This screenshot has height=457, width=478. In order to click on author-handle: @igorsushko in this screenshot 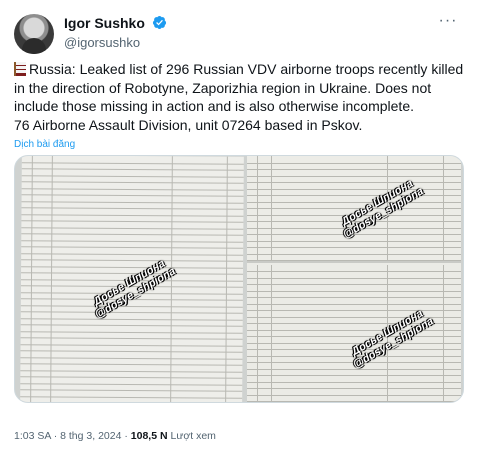, I will do `click(115, 42)`.